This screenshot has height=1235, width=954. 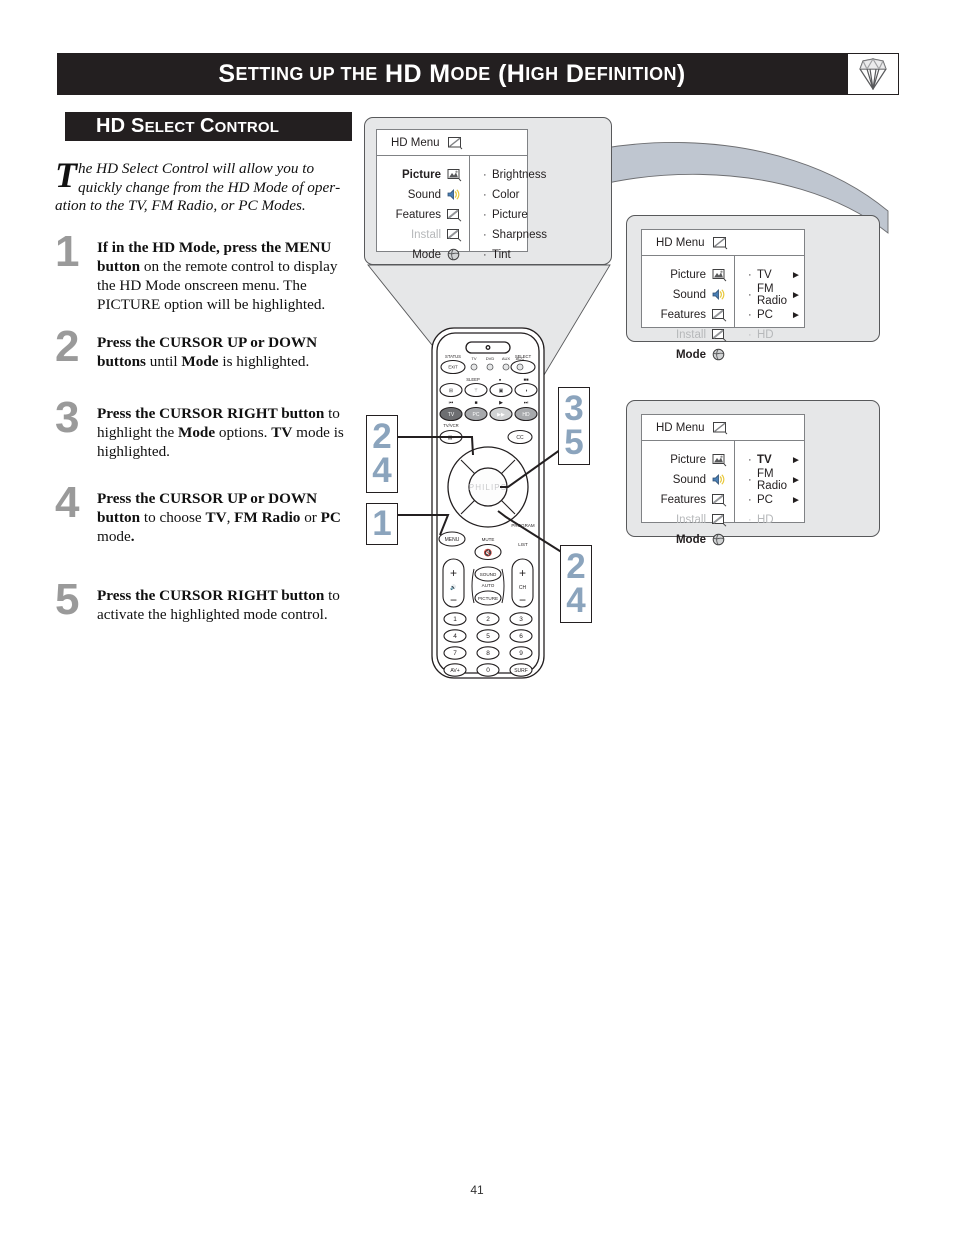 What do you see at coordinates (477, 1190) in the screenshot?
I see `page-number: 41` at bounding box center [477, 1190].